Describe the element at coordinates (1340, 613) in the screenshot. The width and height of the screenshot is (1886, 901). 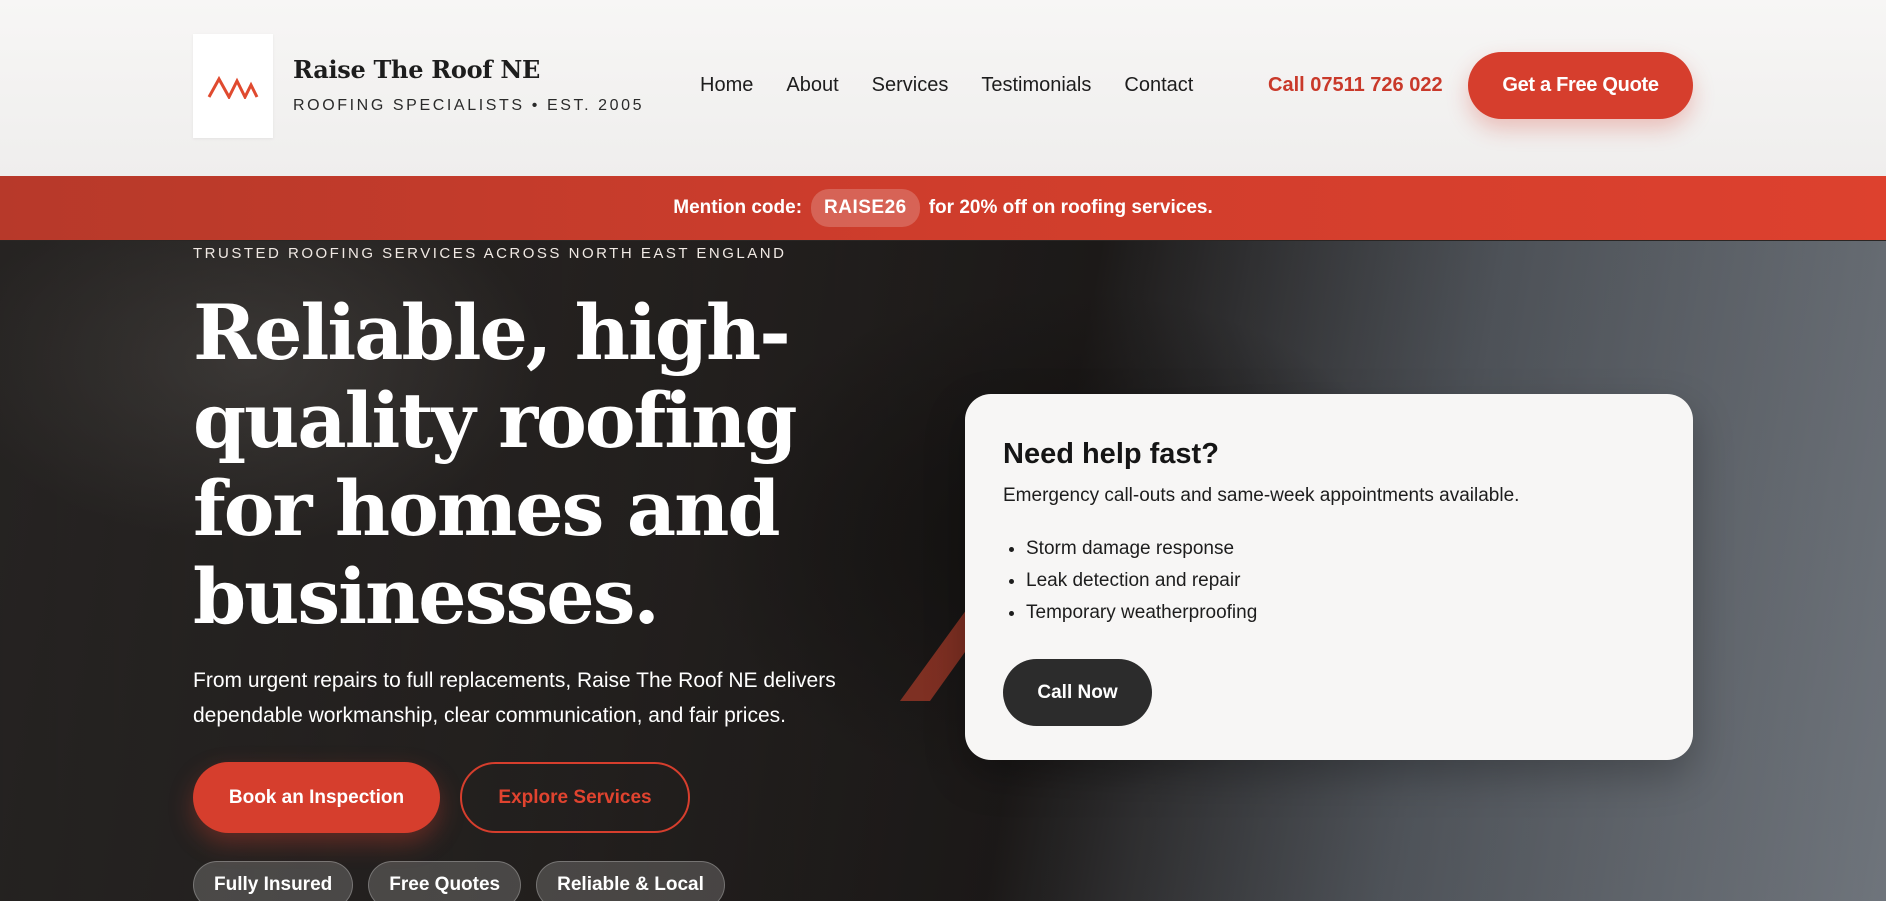
I see `list-item: Temporary weatherproofing` at that location.